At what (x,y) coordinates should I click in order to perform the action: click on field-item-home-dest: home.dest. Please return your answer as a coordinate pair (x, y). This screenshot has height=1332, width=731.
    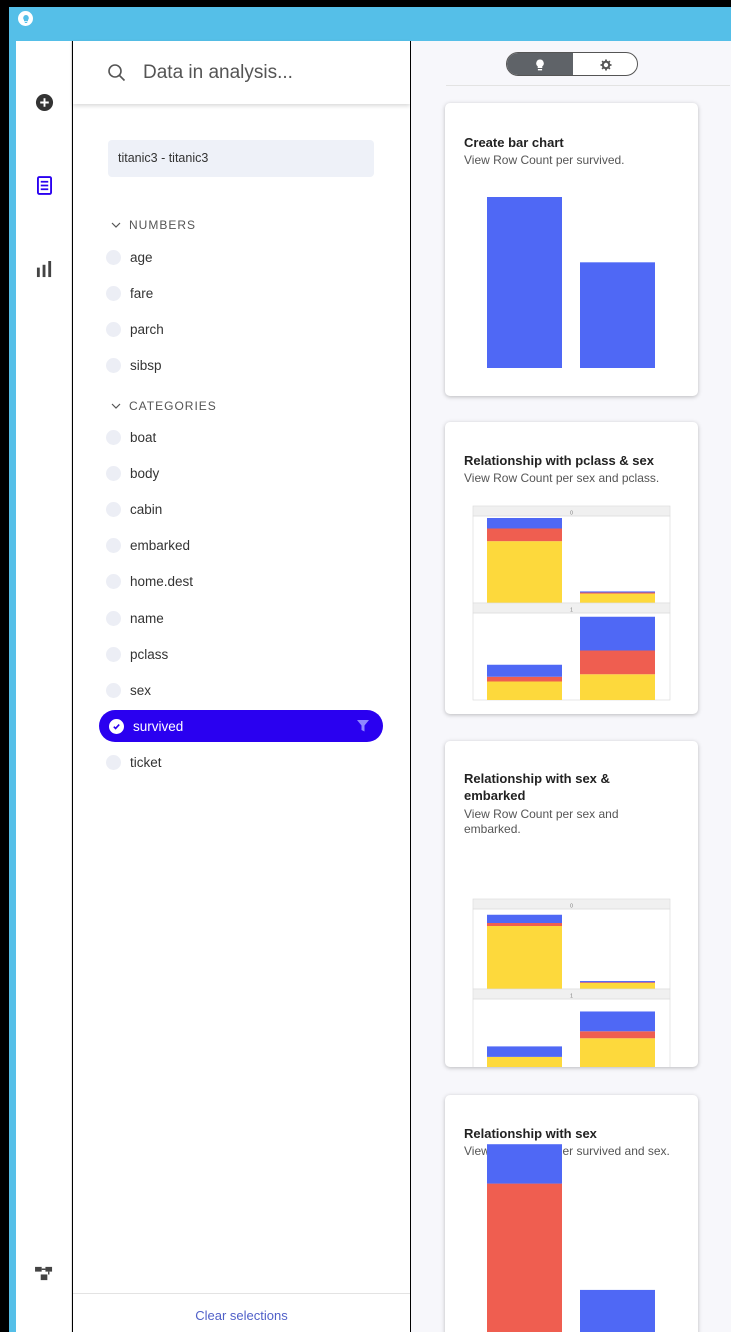
    Looking at the image, I should click on (149, 582).